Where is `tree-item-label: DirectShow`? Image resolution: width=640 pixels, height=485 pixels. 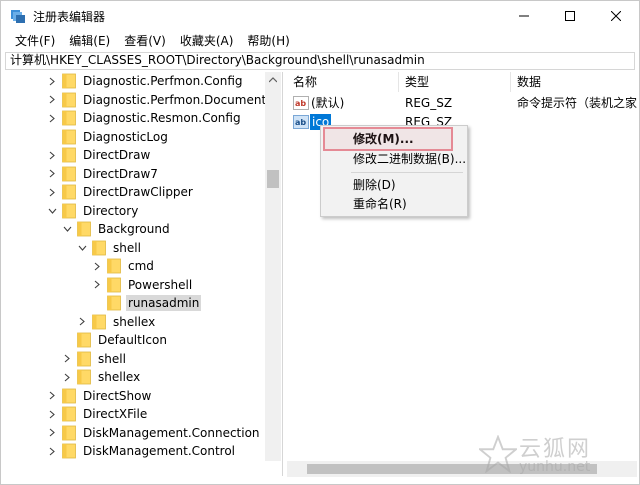
tree-item-label: DirectShow is located at coordinates (117, 395).